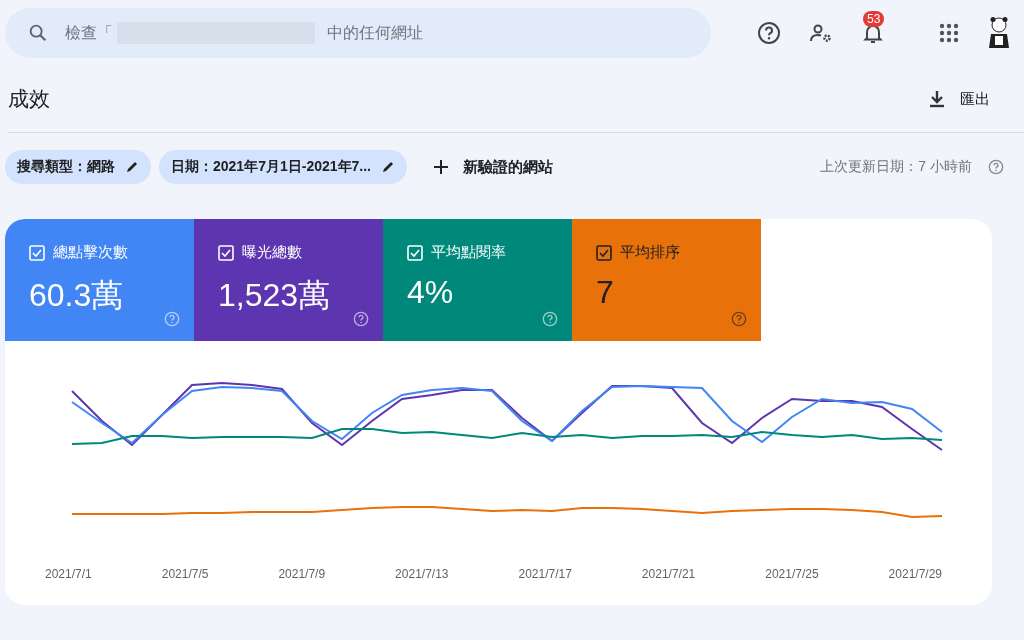 Image resolution: width=1024 pixels, height=640 pixels. What do you see at coordinates (949, 33) in the screenshot?
I see `apps-grid-icon` at bounding box center [949, 33].